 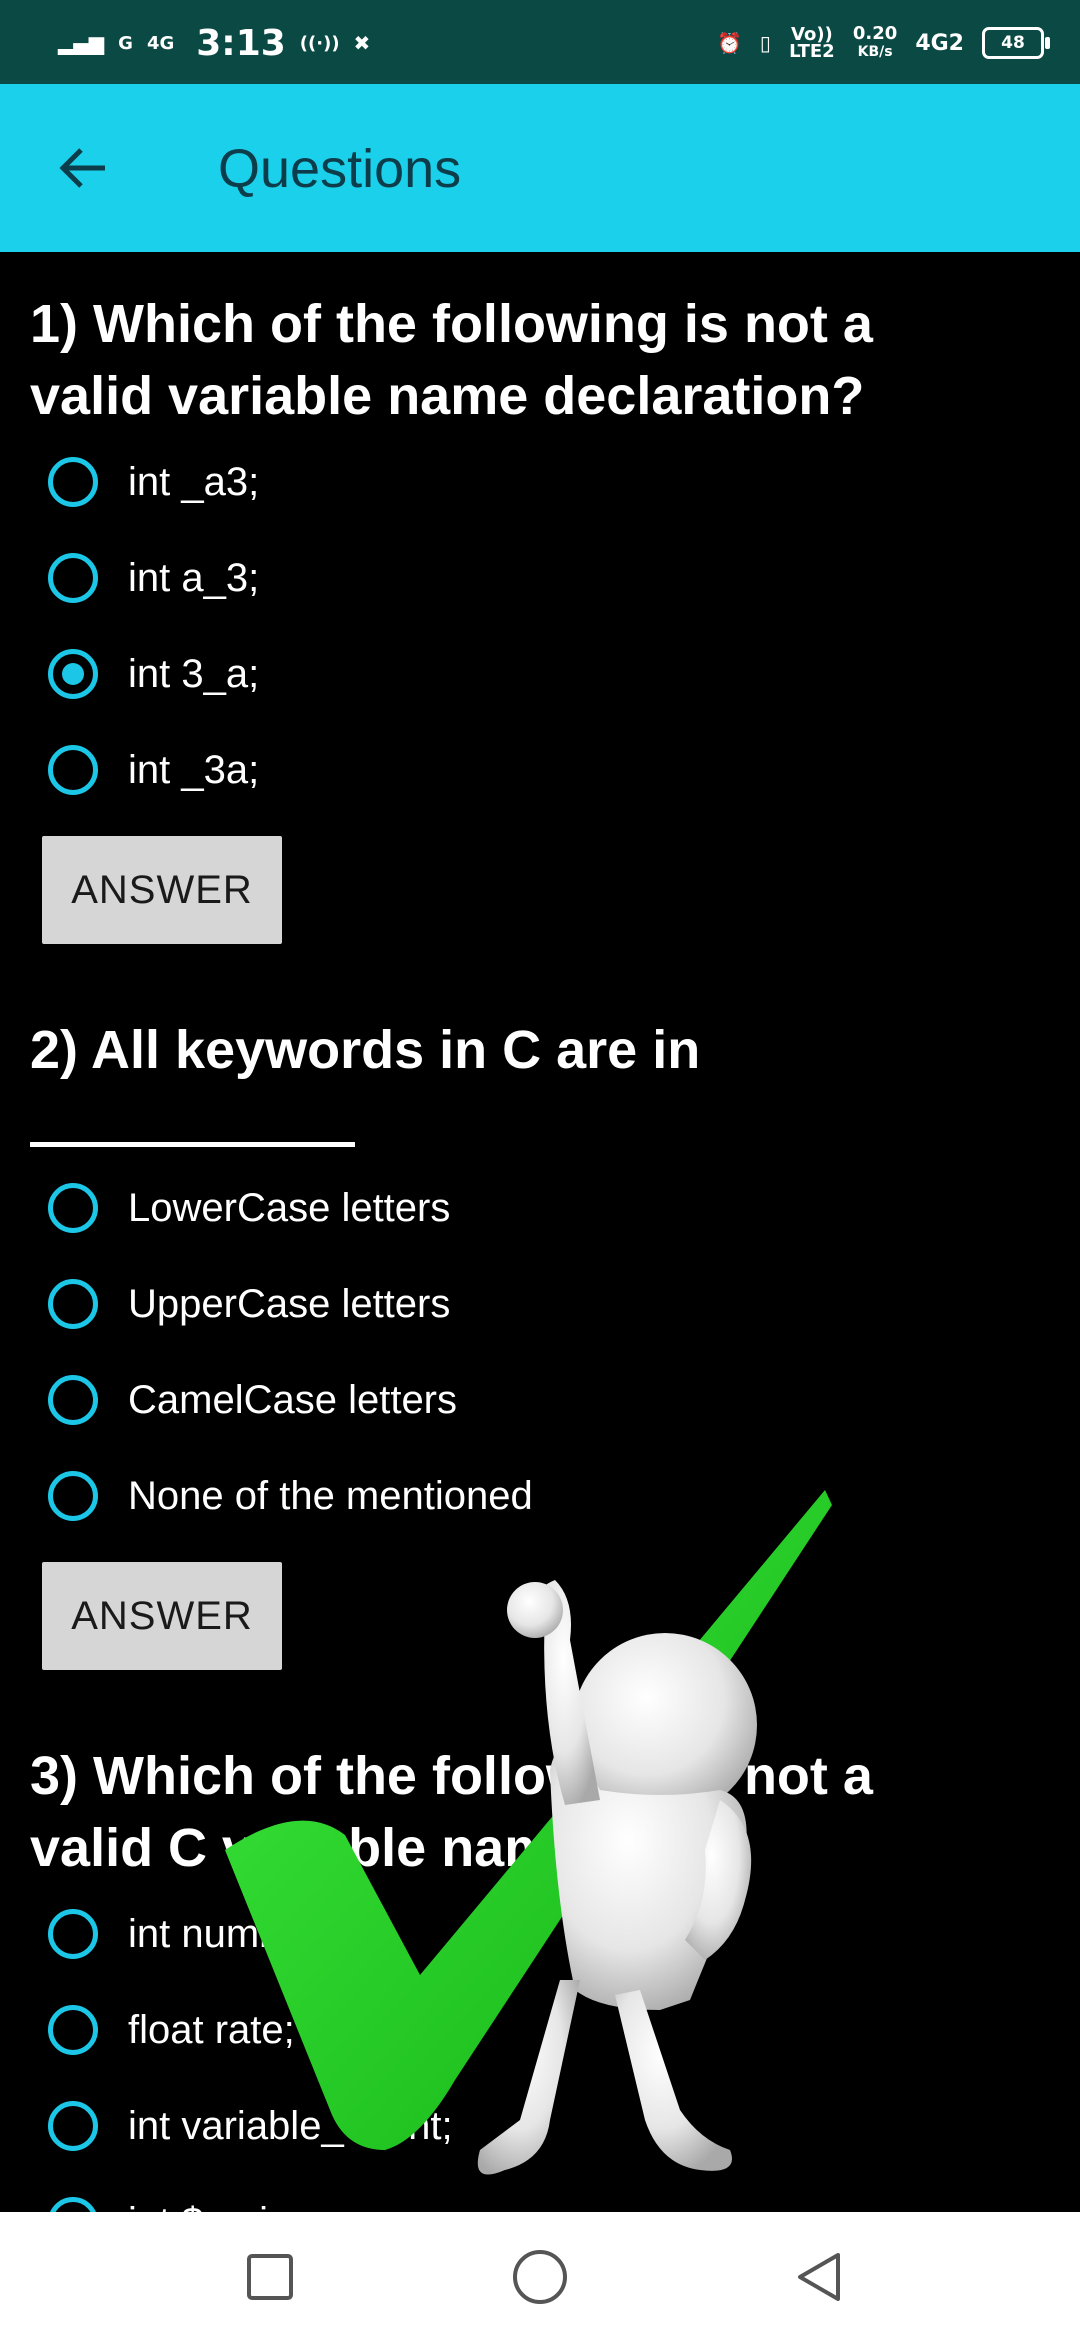 What do you see at coordinates (362, 43) in the screenshot?
I see `tools-icon: ✖` at bounding box center [362, 43].